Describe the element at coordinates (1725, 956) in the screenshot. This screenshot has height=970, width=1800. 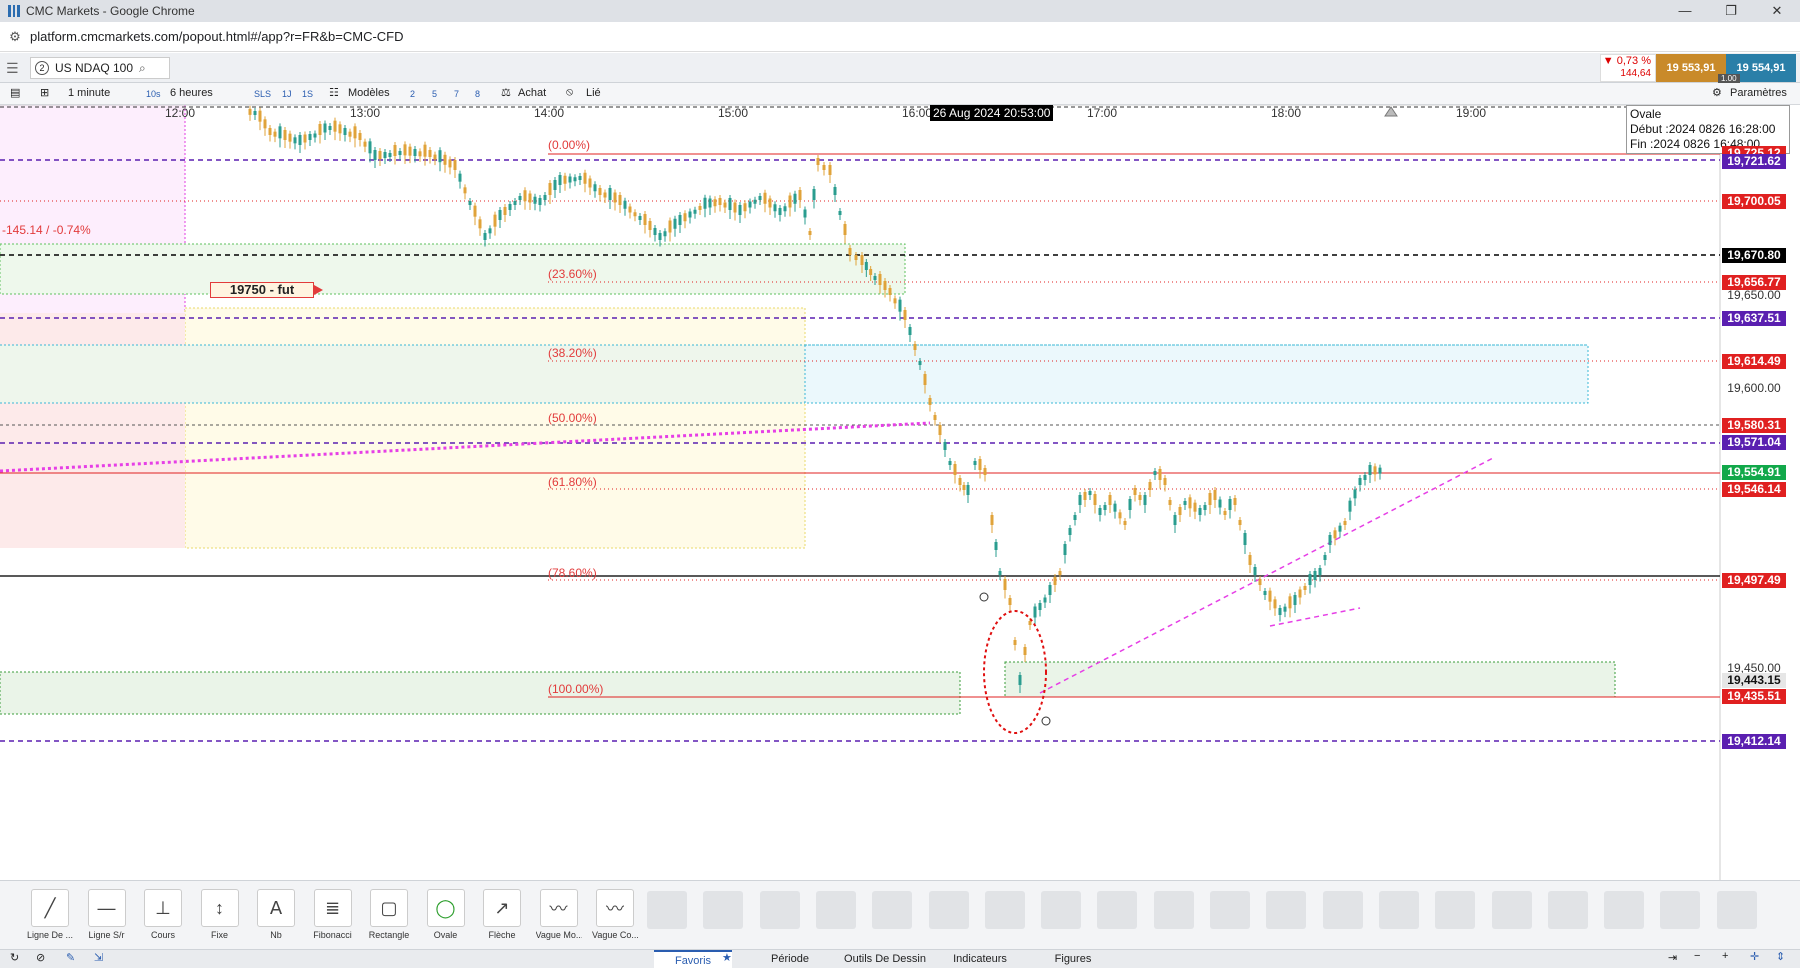
I see `zoom-in-icon: +` at that location.